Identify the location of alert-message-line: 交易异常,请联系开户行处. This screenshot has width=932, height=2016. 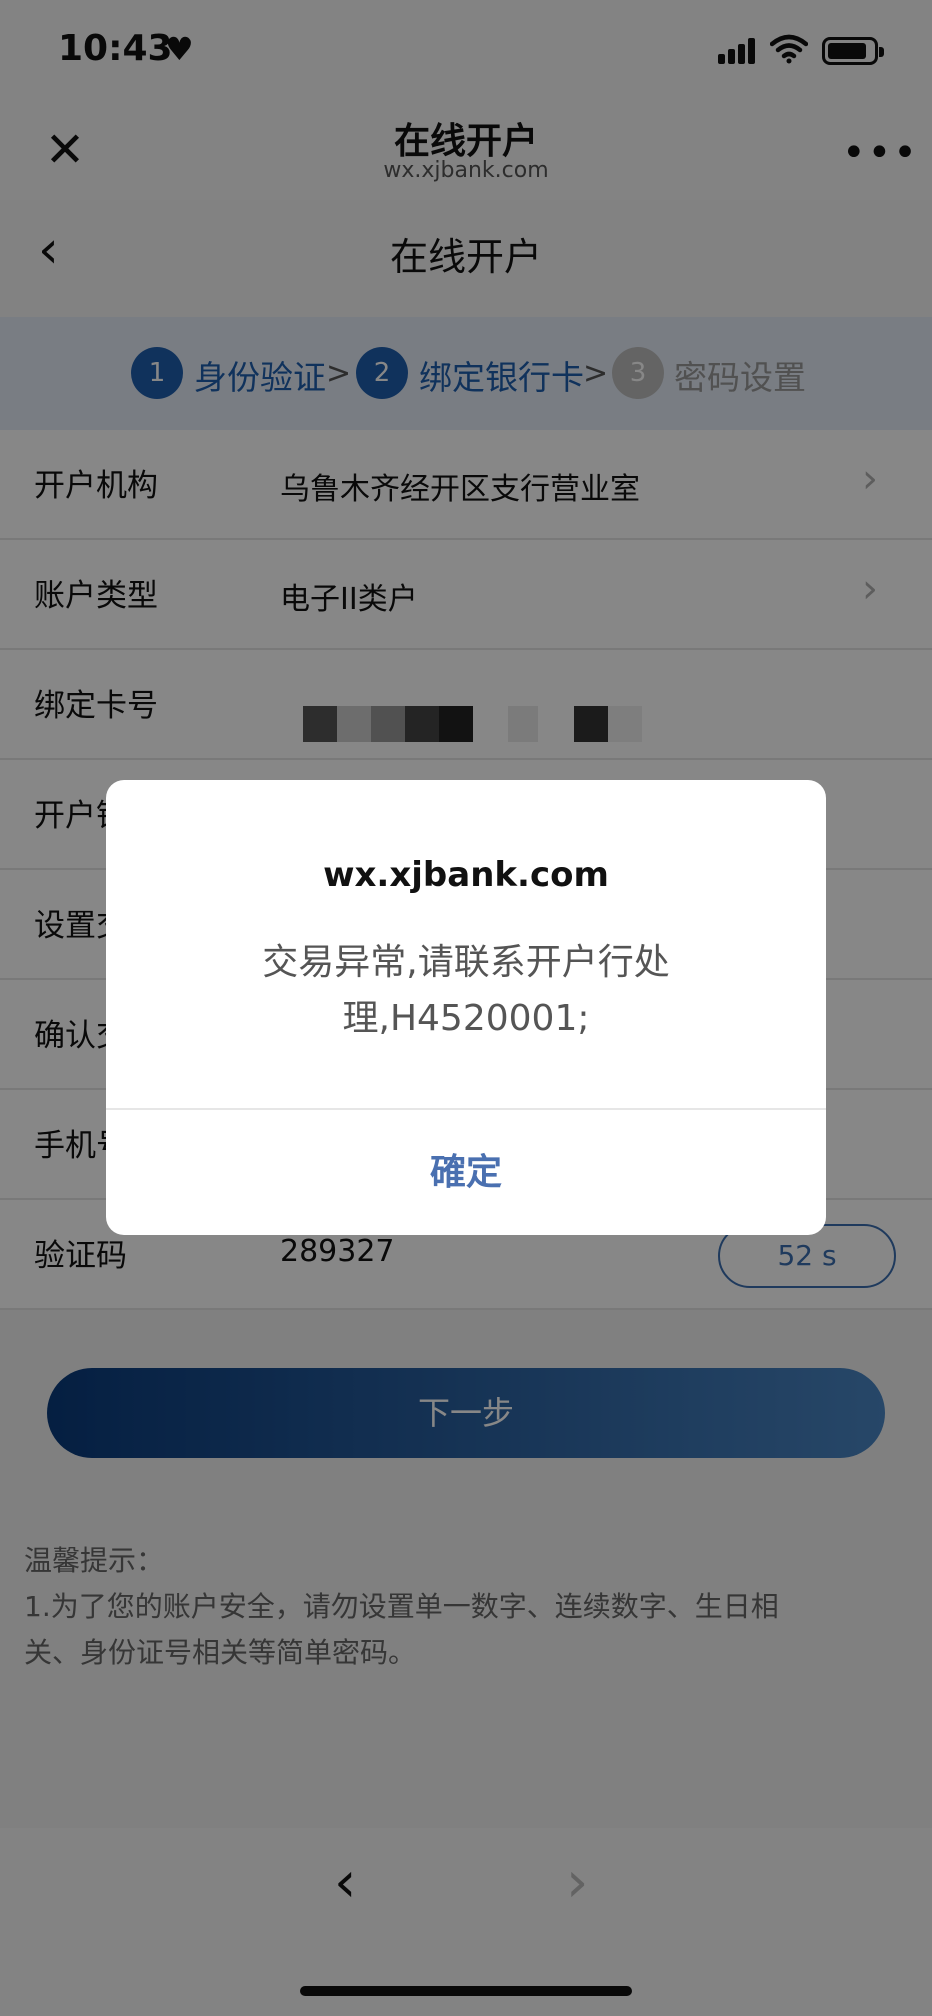
(466, 962).